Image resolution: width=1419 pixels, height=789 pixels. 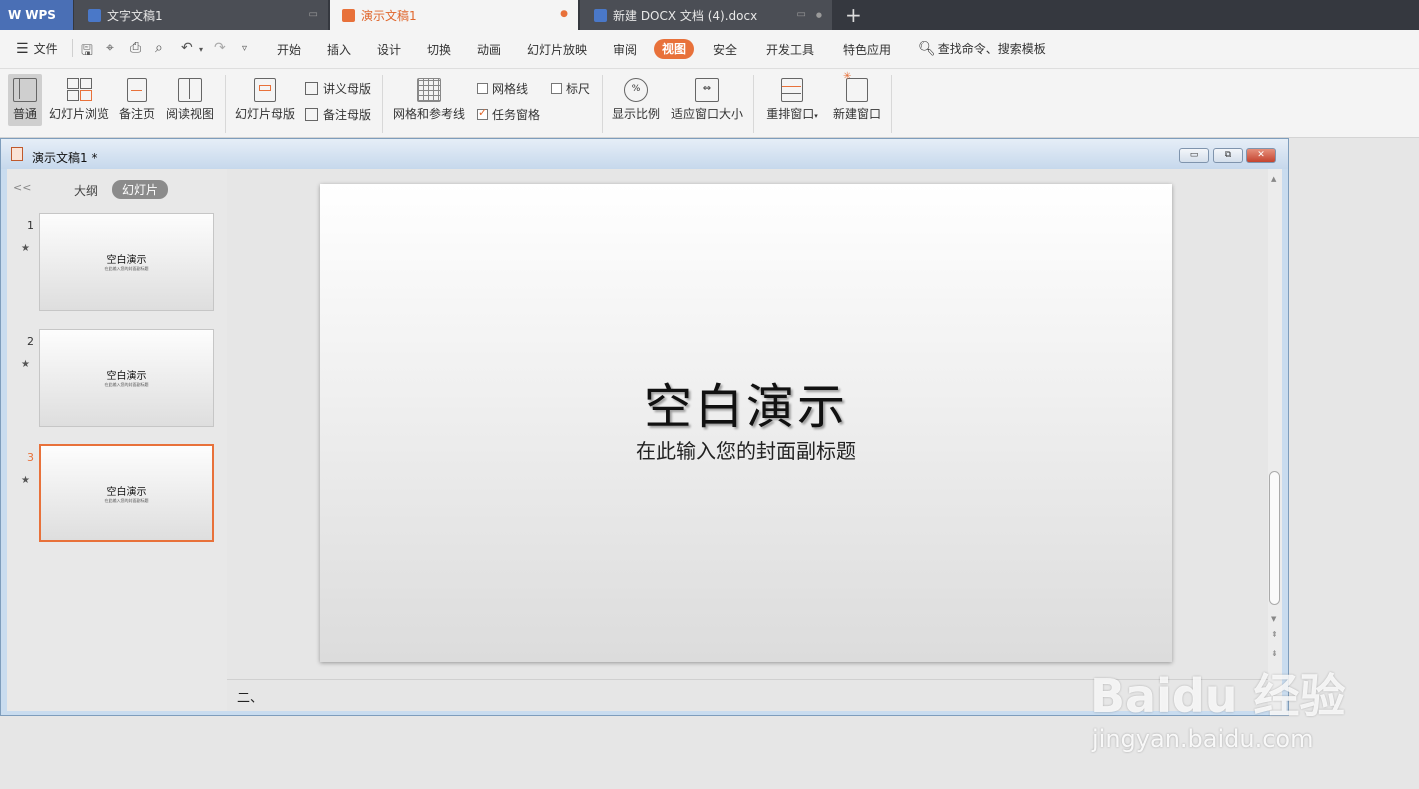 What do you see at coordinates (991, 49) in the screenshot?
I see `command-search-label: 查找命令、搜索模板` at bounding box center [991, 49].